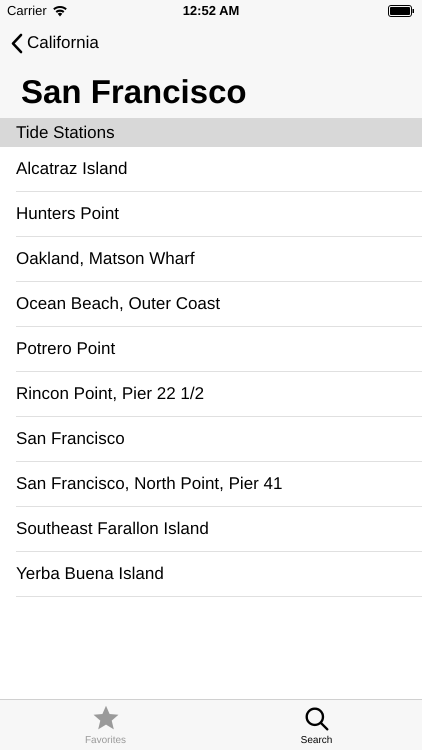  What do you see at coordinates (219, 169) in the screenshot?
I see `station-row: Alcatraz Island` at bounding box center [219, 169].